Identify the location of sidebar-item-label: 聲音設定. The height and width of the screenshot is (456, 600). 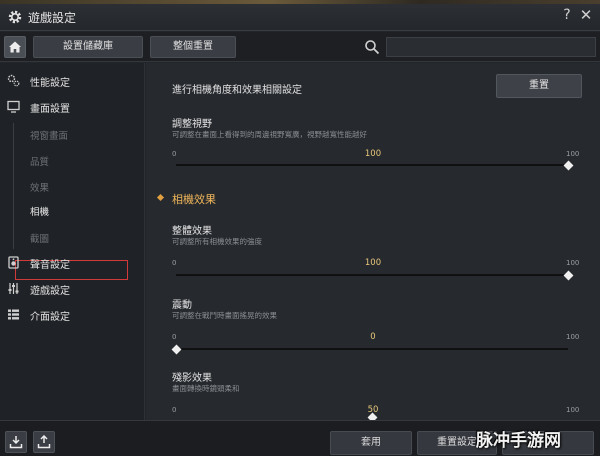
(50, 265).